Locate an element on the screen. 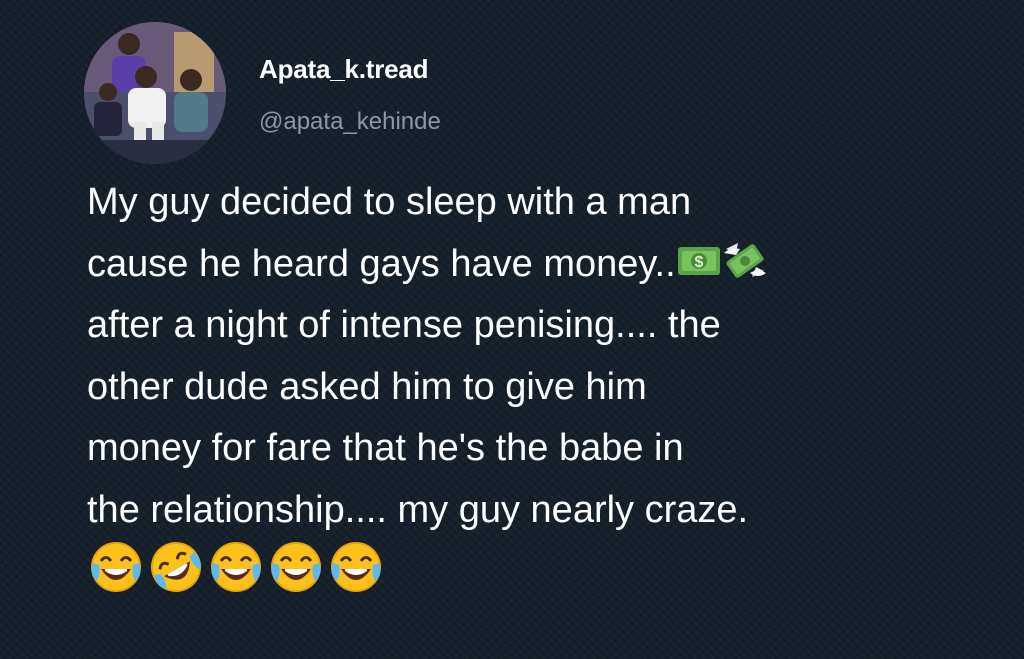 This screenshot has height=659, width=1024. author-handle: @apata_kehinde is located at coordinates (350, 122).